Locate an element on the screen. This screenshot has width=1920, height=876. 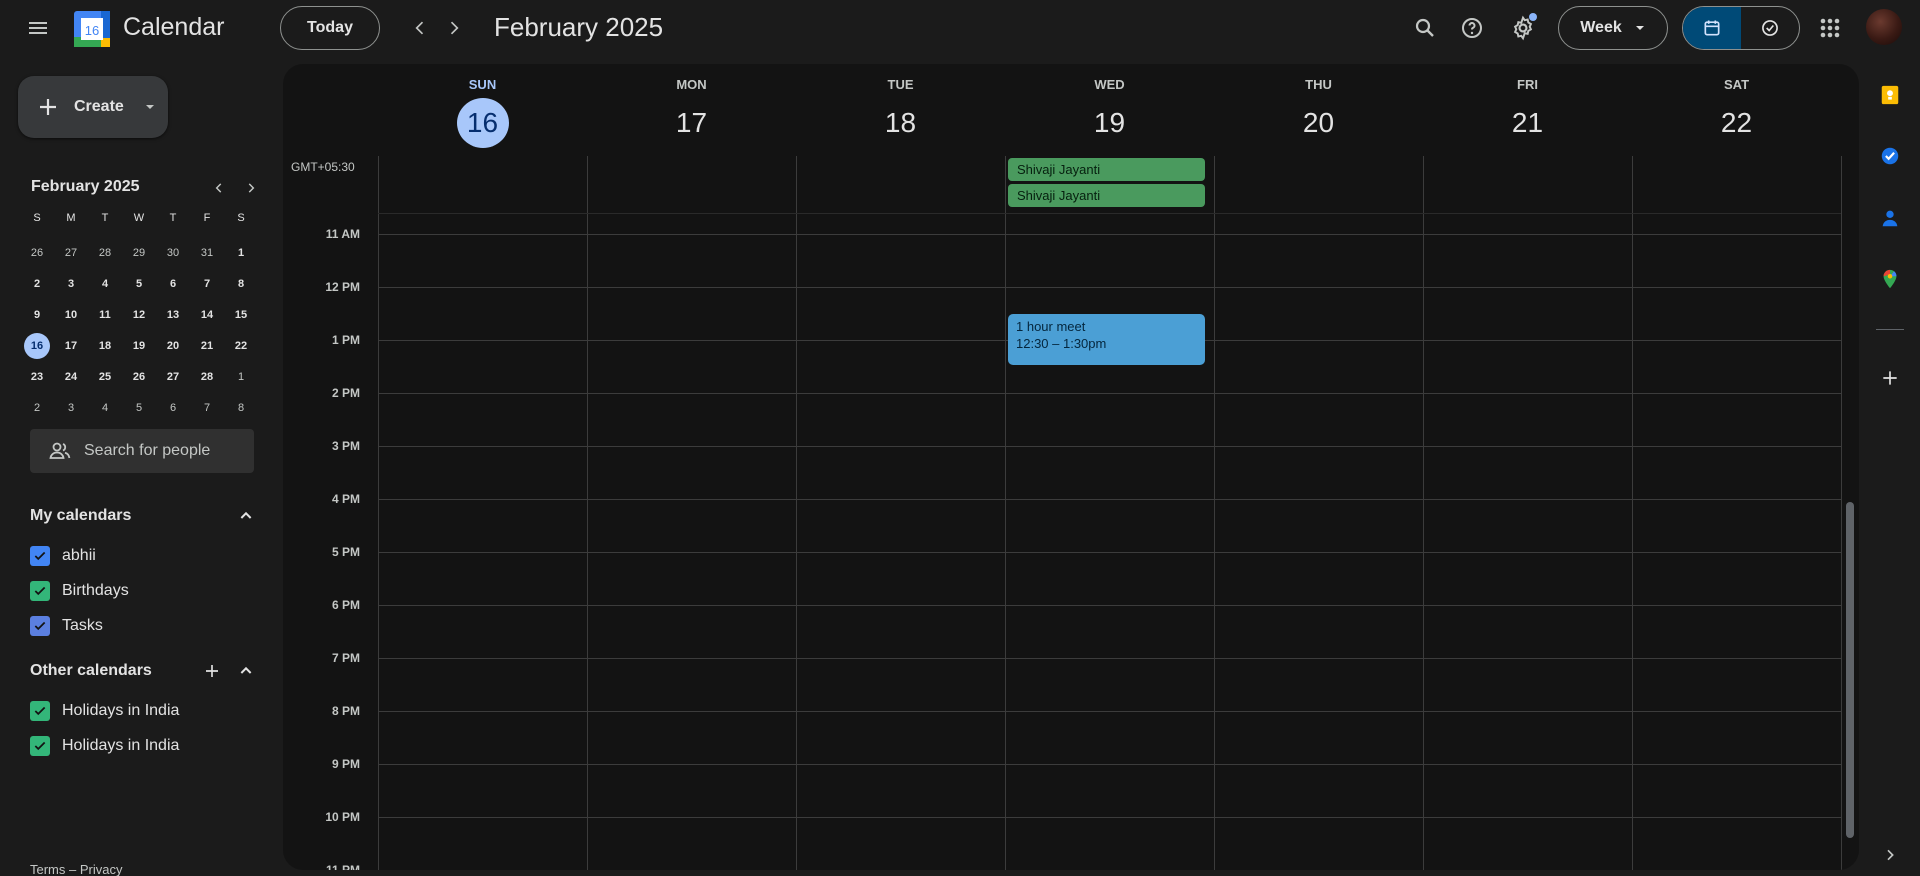
day-column-header: THU 20 is located at coordinates (1318, 110).